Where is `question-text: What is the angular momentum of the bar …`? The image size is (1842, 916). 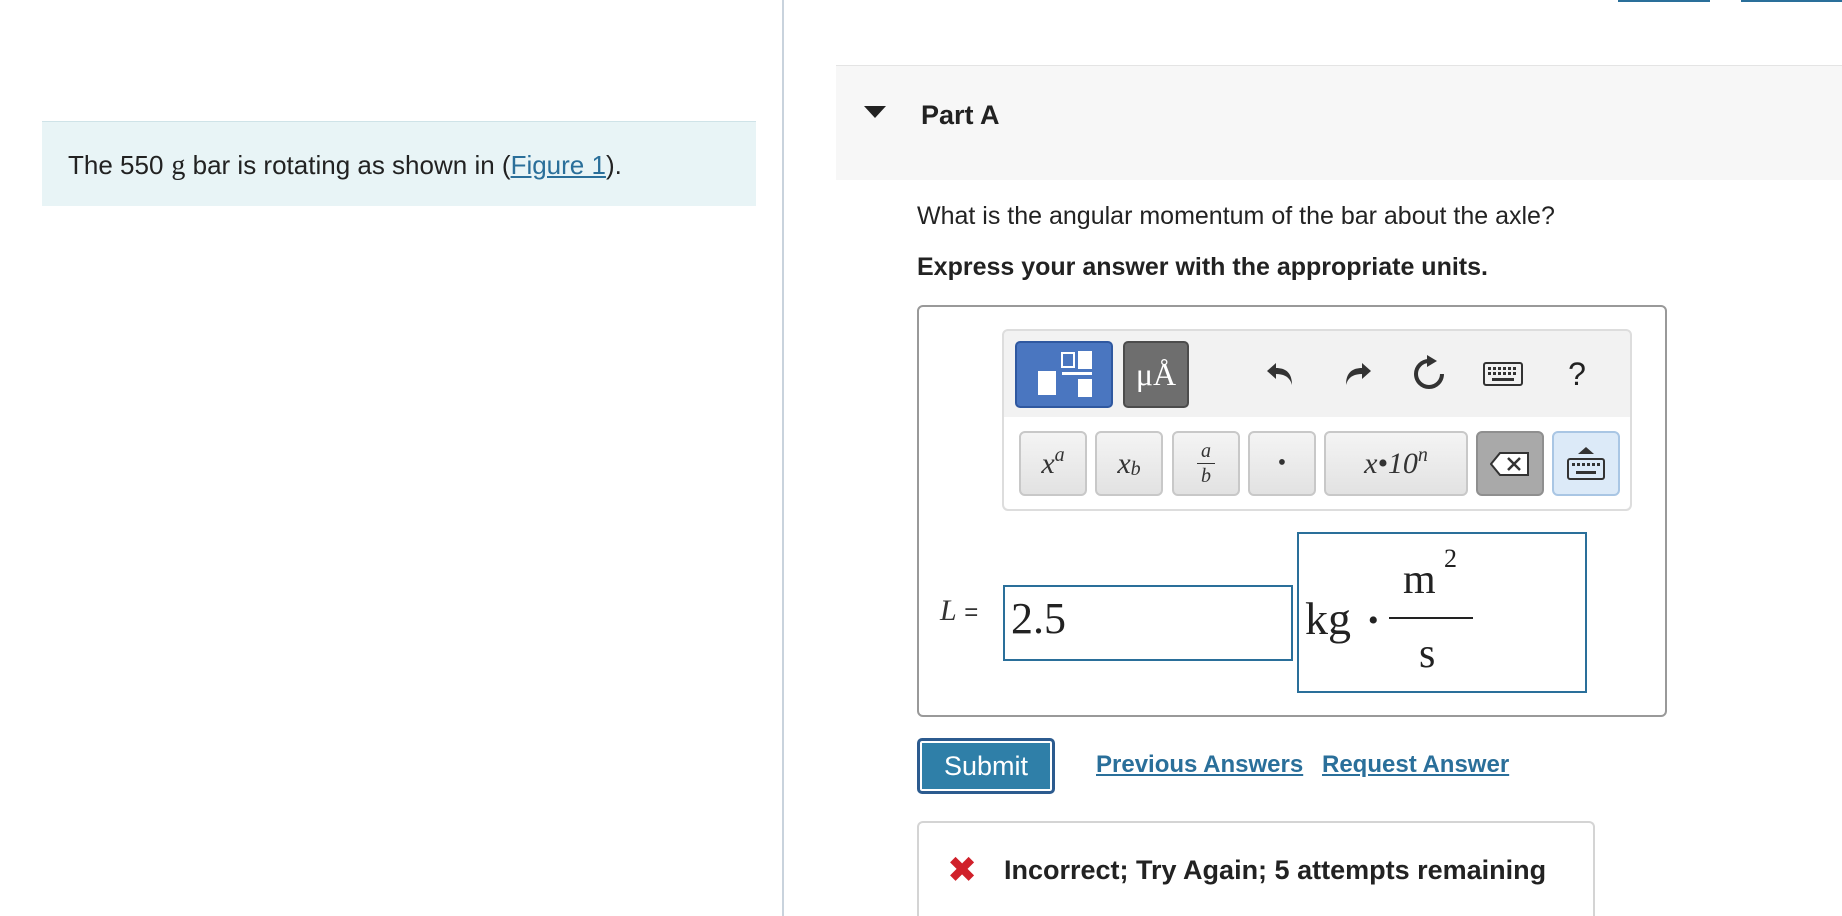 question-text: What is the angular momentum of the bar … is located at coordinates (1236, 216).